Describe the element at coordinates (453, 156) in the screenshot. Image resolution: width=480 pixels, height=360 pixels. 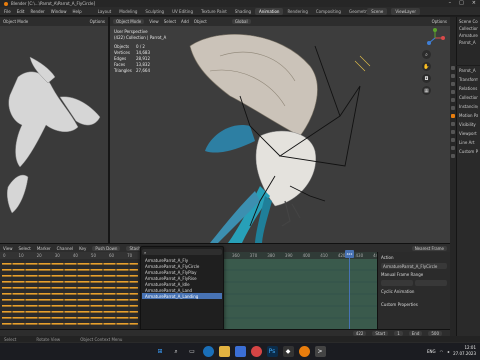
I see `material-tab-icon` at that location.